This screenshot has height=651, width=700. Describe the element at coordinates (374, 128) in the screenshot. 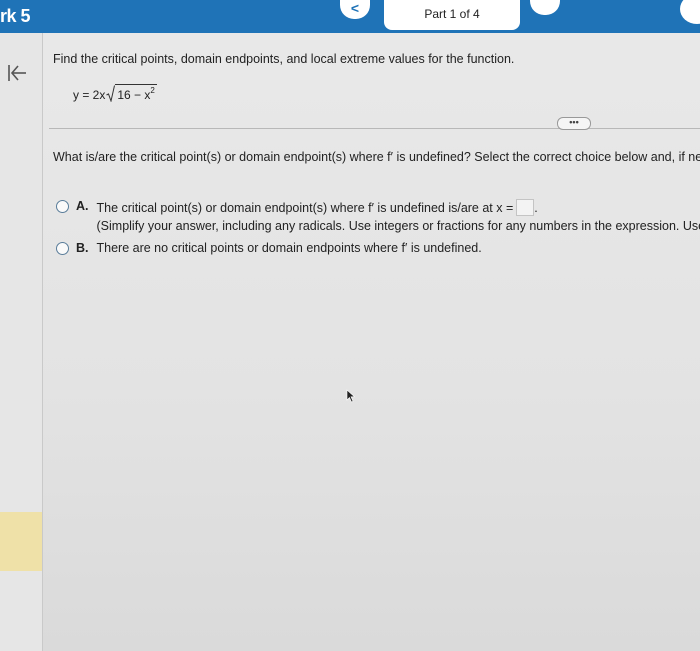

I see `section-divider` at that location.